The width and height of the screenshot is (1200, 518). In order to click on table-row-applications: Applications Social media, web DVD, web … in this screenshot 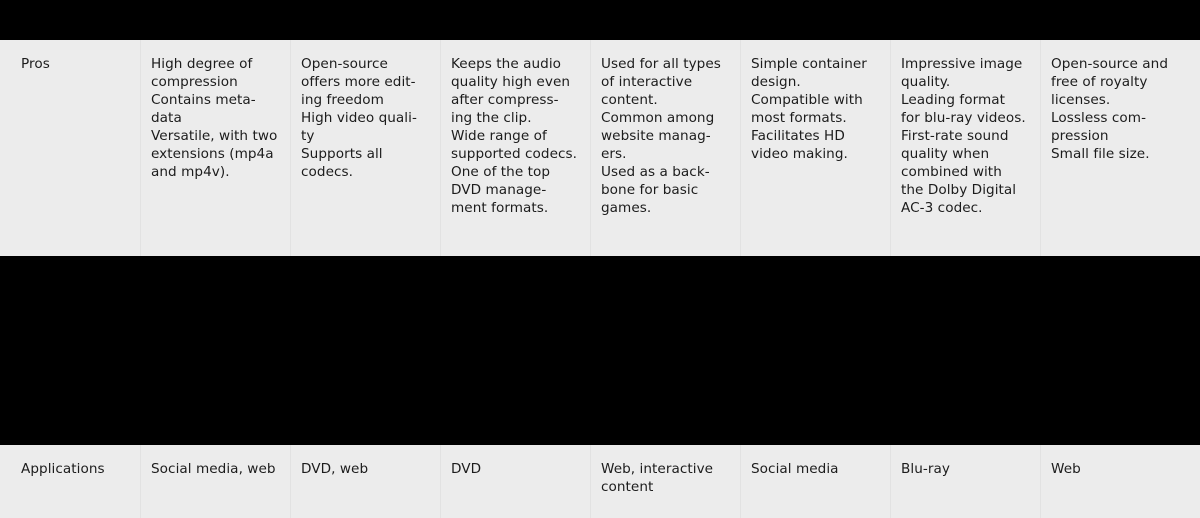, I will do `click(600, 481)`.